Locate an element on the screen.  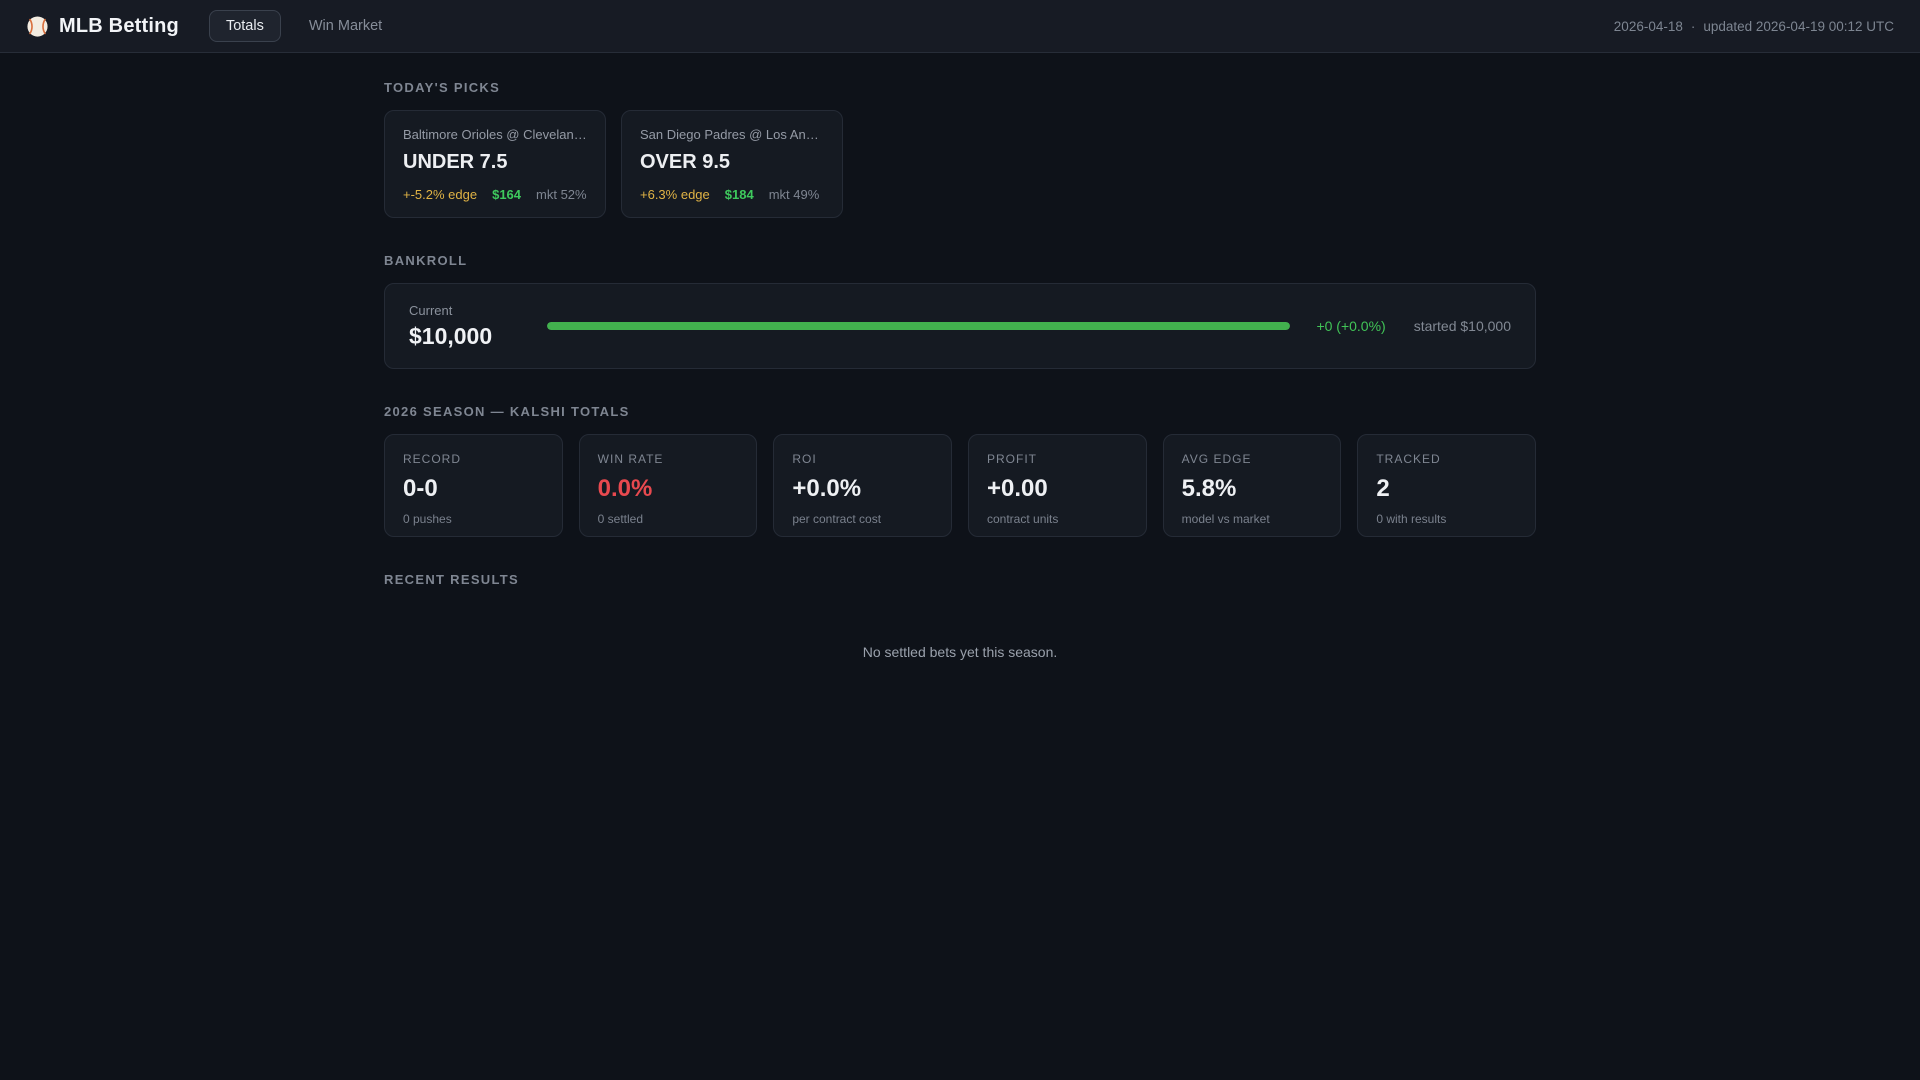
stat-label: PROFIT is located at coordinates (1012, 459).